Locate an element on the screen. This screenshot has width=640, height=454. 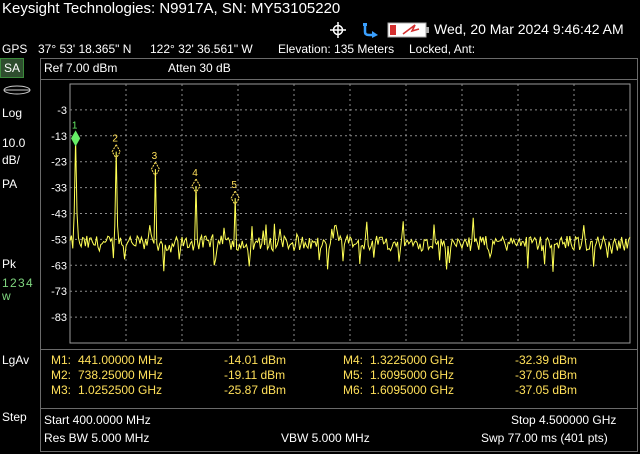
y-tick-label: -83 is located at coordinates (59, 318).